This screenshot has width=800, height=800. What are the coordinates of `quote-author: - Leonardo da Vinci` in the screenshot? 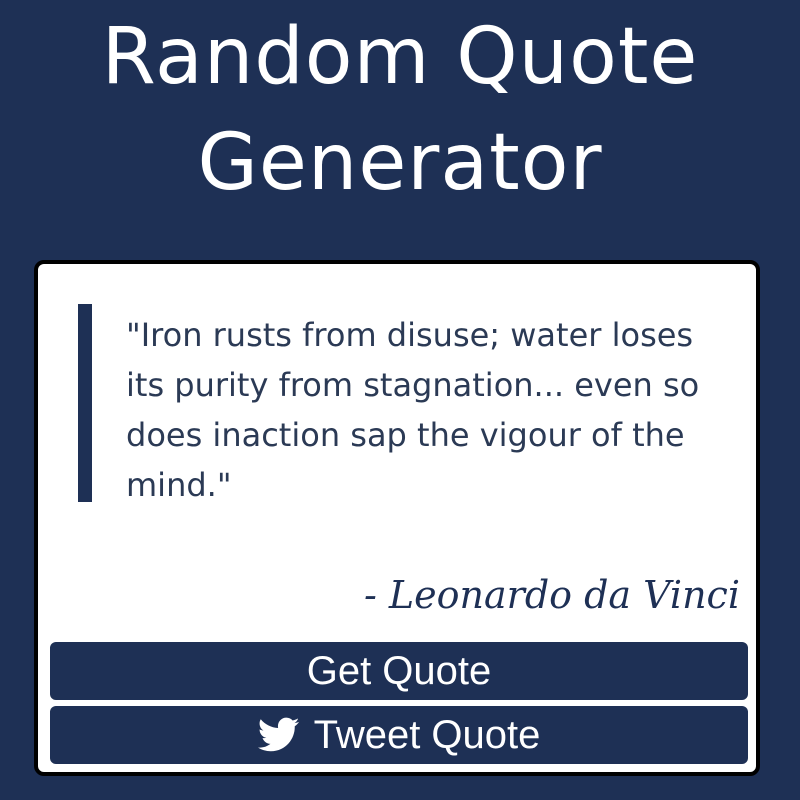 It's located at (552, 595).